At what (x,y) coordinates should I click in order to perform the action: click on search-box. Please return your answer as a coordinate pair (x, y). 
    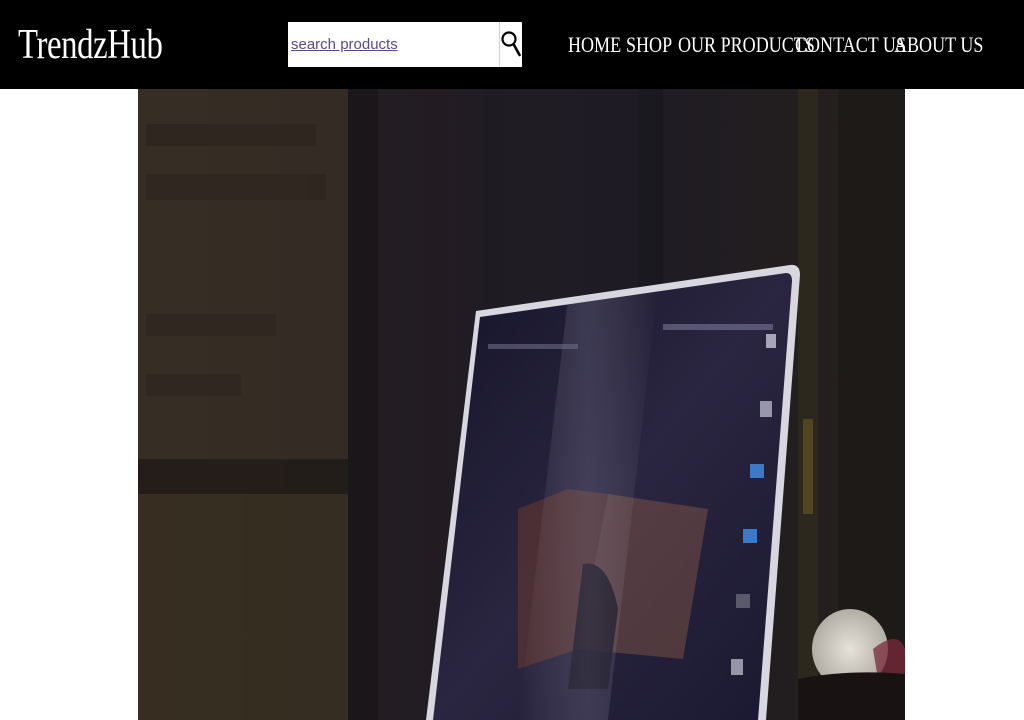
    Looking at the image, I should click on (404, 44).